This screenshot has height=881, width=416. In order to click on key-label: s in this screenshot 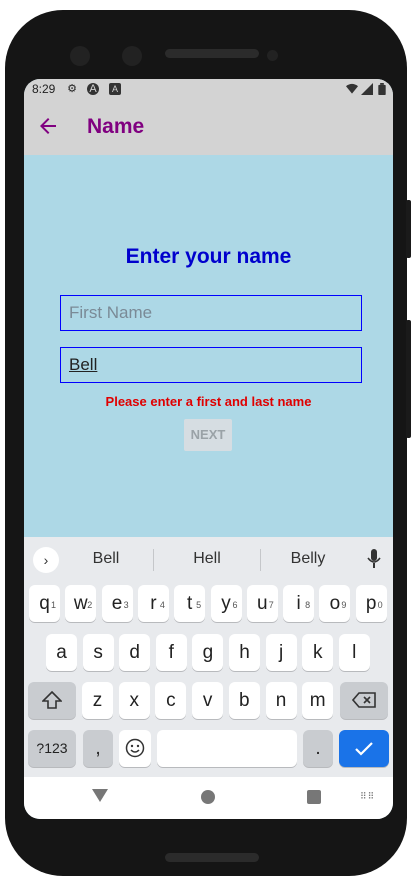, I will do `click(98, 652)`.